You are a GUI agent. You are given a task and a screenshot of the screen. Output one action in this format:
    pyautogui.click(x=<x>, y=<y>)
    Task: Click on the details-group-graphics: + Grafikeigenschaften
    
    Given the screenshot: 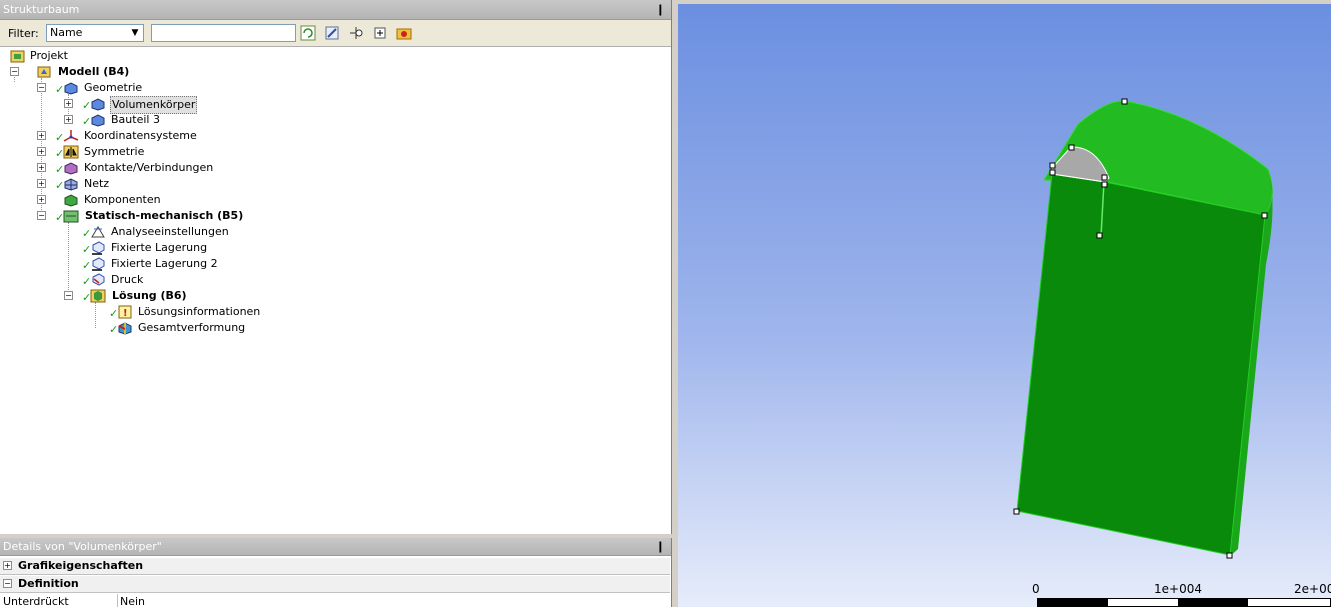 What is the action you would take?
    pyautogui.click(x=335, y=566)
    